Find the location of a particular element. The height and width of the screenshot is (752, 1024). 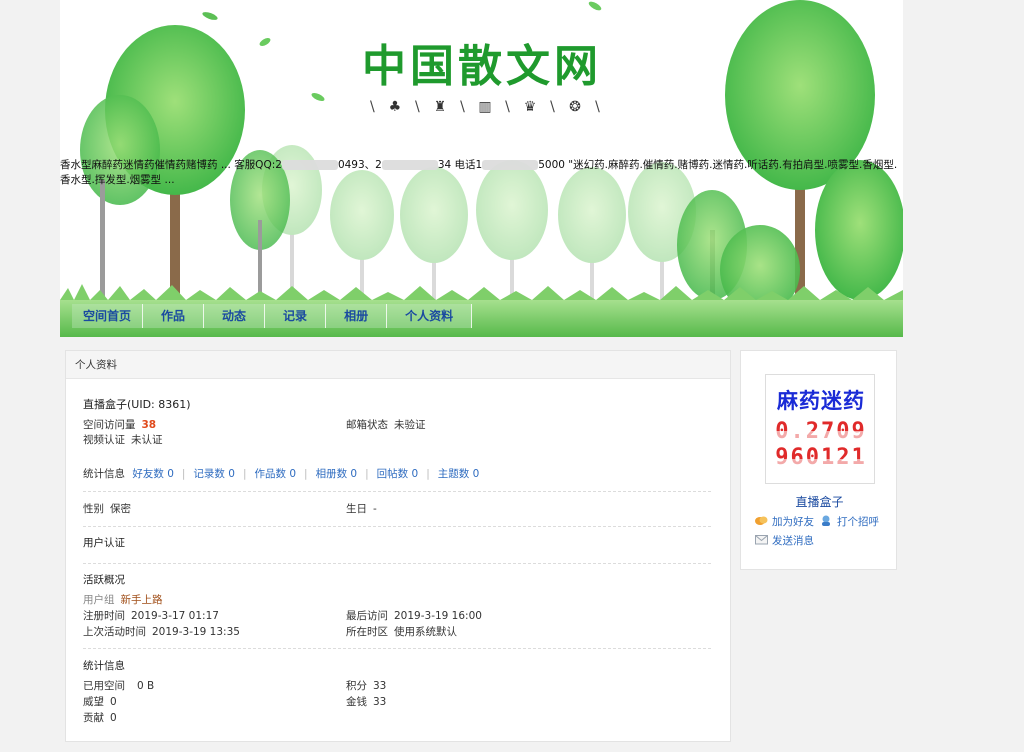

stat-friends: 好友数 0 is located at coordinates (153, 474).